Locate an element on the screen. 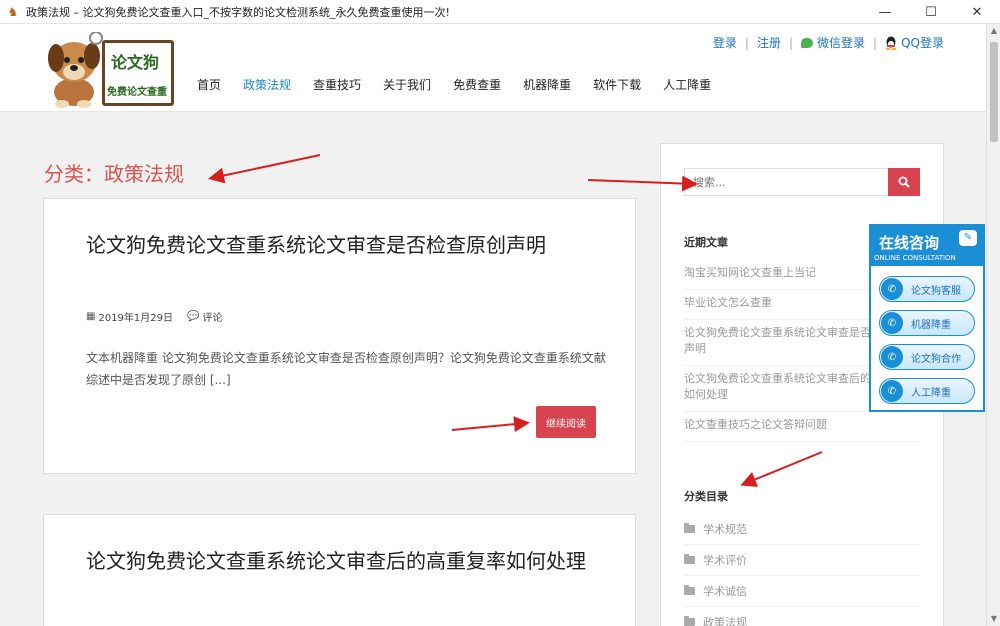  calendar-icon: ▦ is located at coordinates (91, 316).